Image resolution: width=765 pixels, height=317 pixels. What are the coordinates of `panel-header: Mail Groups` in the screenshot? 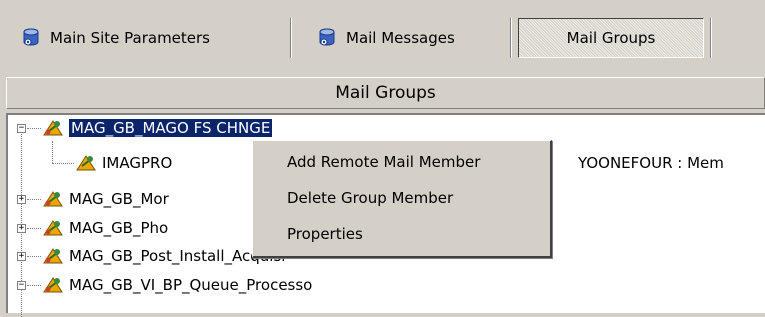 It's located at (385, 93).